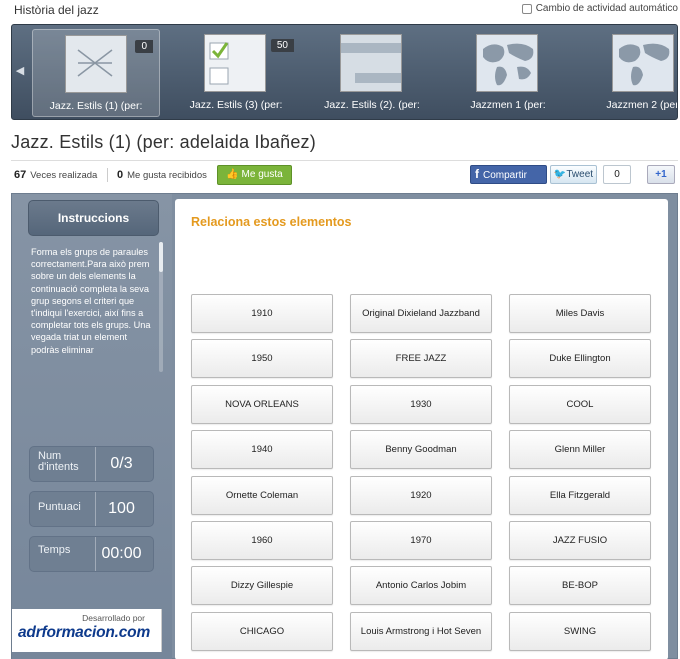  I want to click on match-tile: NOVA ORLEANS, so click(262, 404).